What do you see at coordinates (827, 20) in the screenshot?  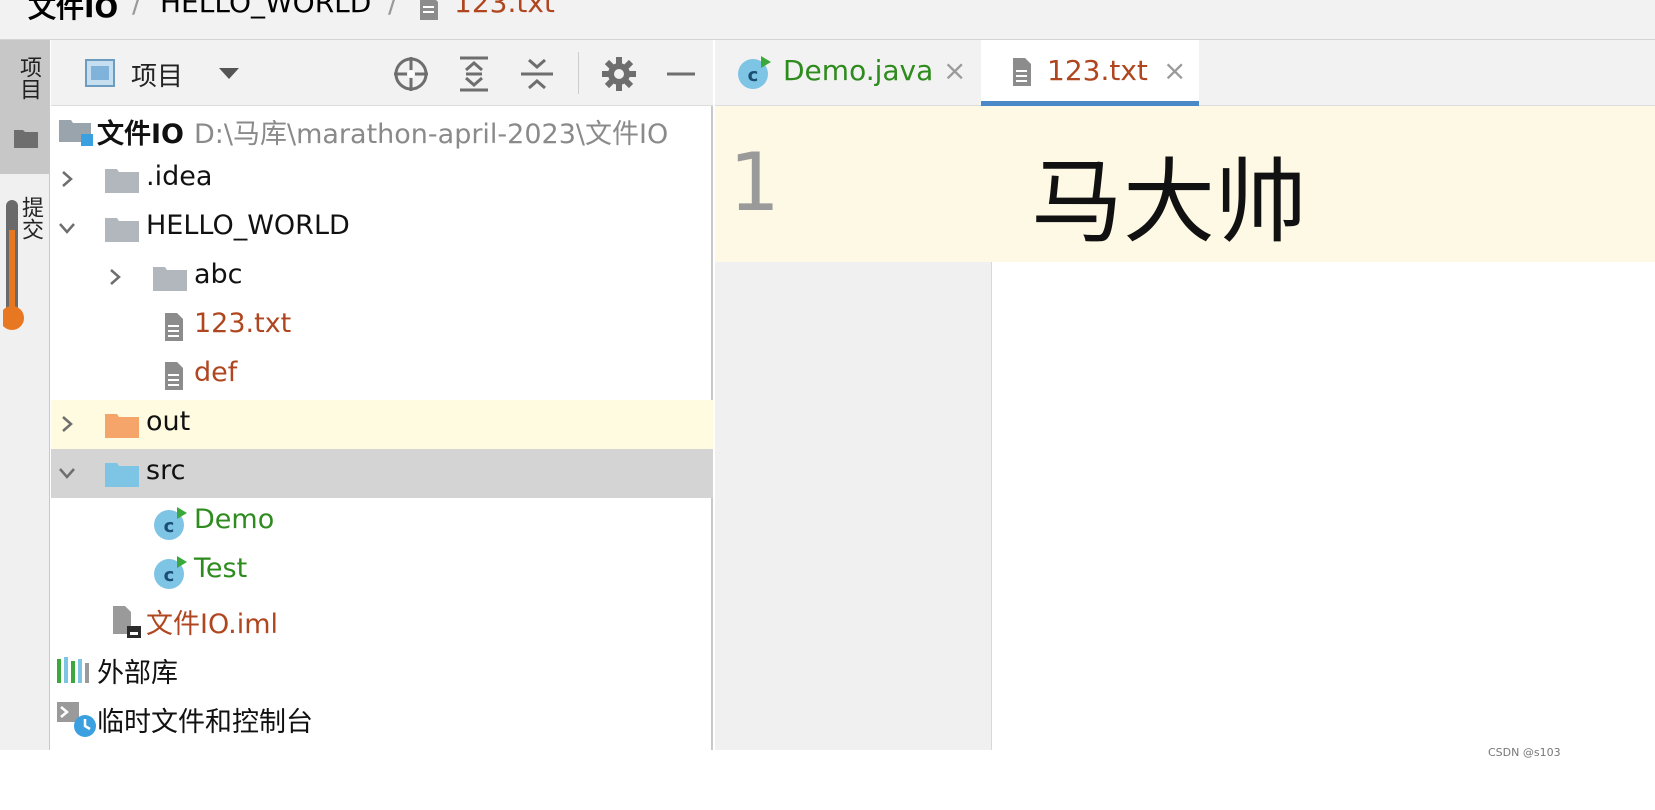 I see `navigation-breadcrumb: 文件IO / HELLO_WORLD / 123.txt` at bounding box center [827, 20].